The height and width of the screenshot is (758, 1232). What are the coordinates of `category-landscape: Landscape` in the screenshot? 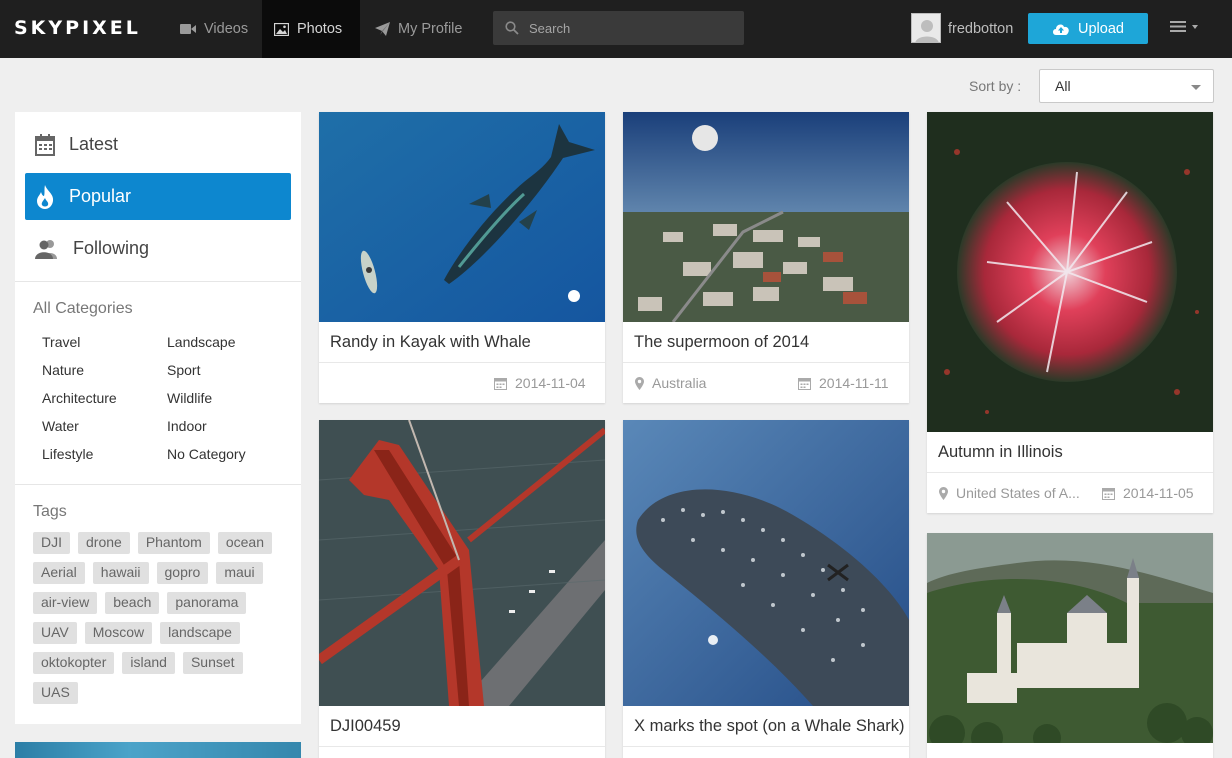 It's located at (201, 342).